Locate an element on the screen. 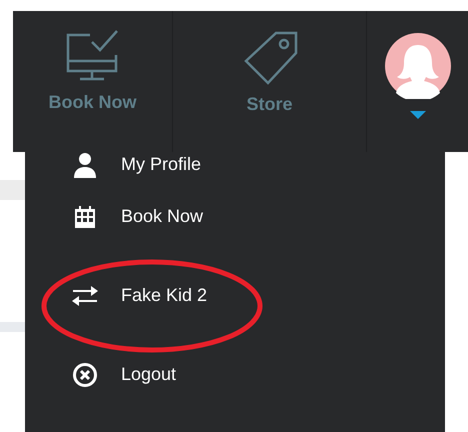  person-icon is located at coordinates (85, 165).